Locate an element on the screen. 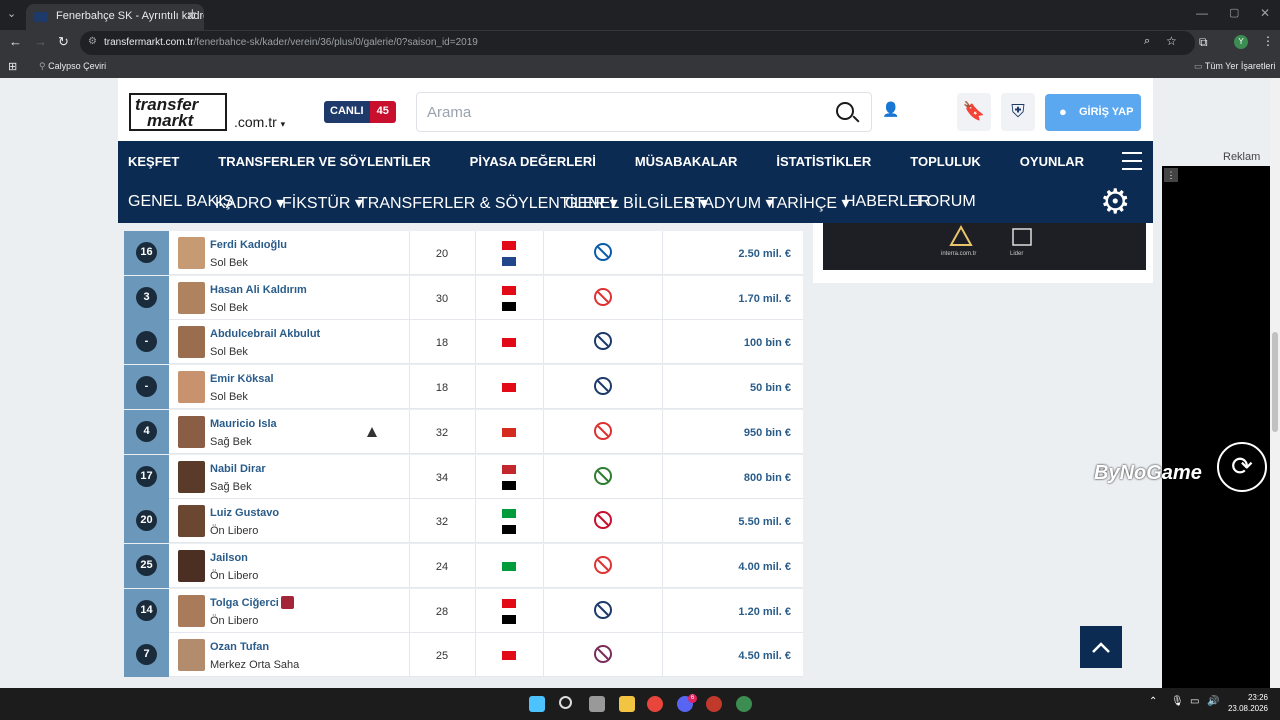 The image size is (1280, 720). scrollbar-thumb is located at coordinates (1275, 382).